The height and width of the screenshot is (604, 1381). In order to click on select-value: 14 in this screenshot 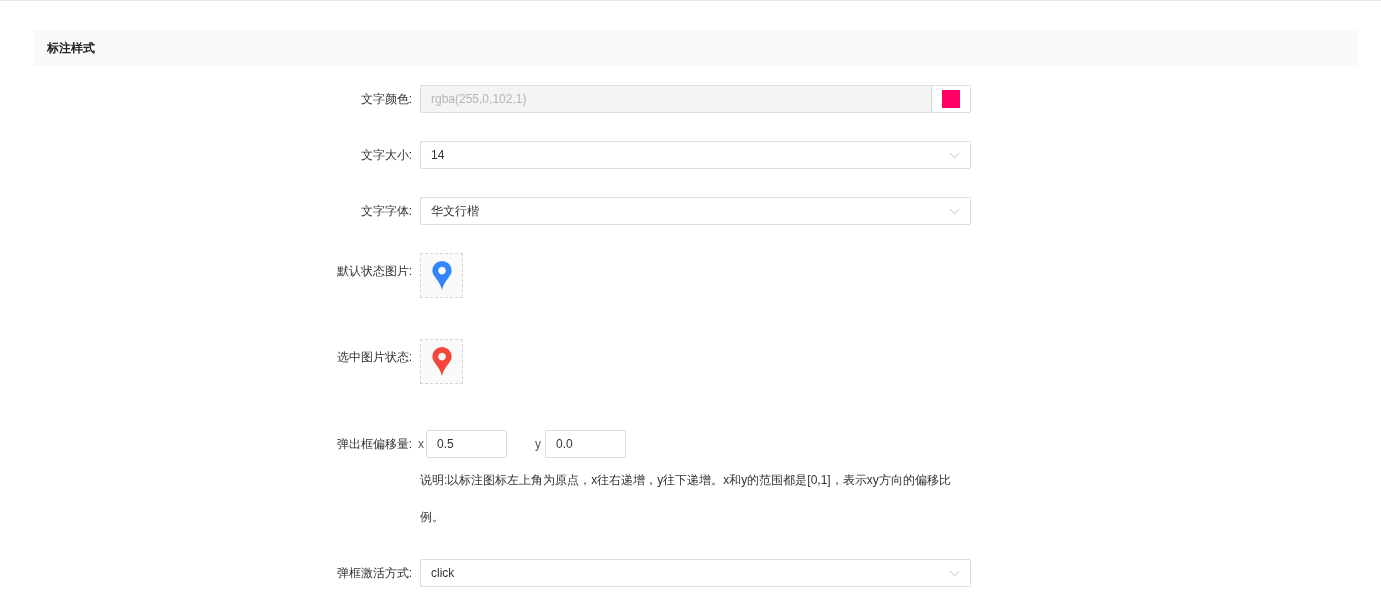, I will do `click(438, 155)`.